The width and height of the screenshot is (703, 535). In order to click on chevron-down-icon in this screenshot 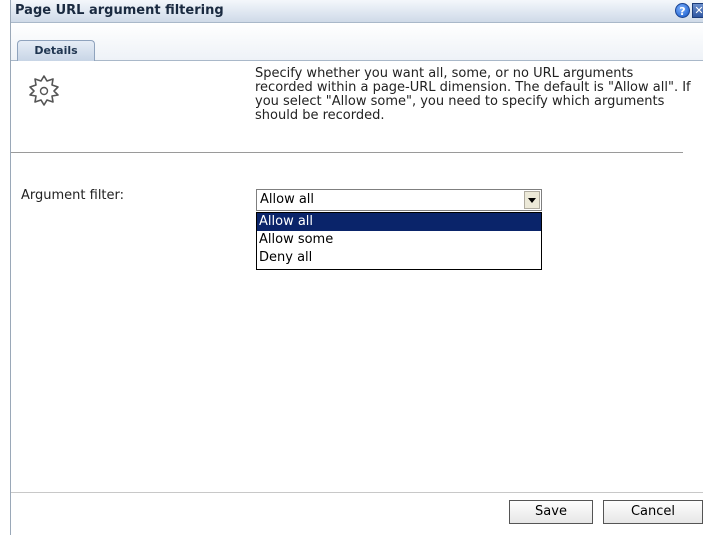, I will do `click(532, 200)`.